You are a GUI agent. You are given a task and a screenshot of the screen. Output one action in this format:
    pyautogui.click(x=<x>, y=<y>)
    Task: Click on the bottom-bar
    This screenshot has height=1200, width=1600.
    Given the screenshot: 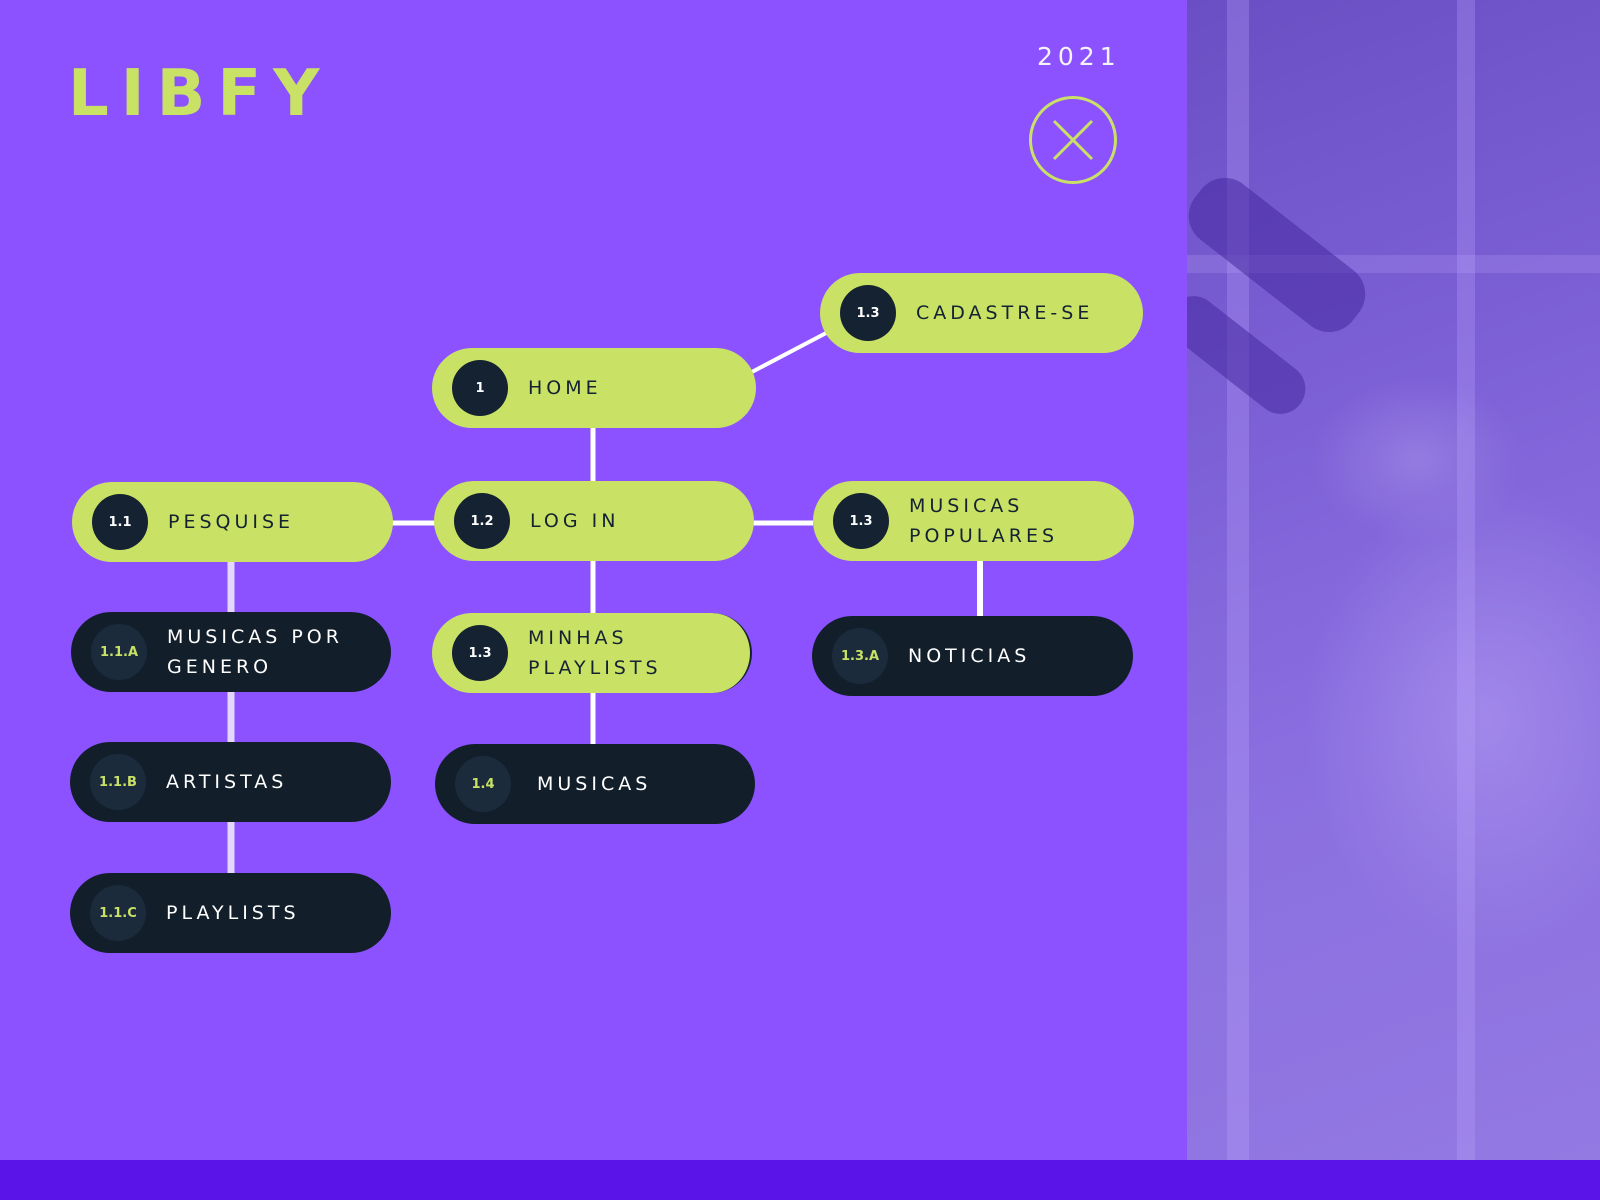 What is the action you would take?
    pyautogui.click(x=800, y=1180)
    